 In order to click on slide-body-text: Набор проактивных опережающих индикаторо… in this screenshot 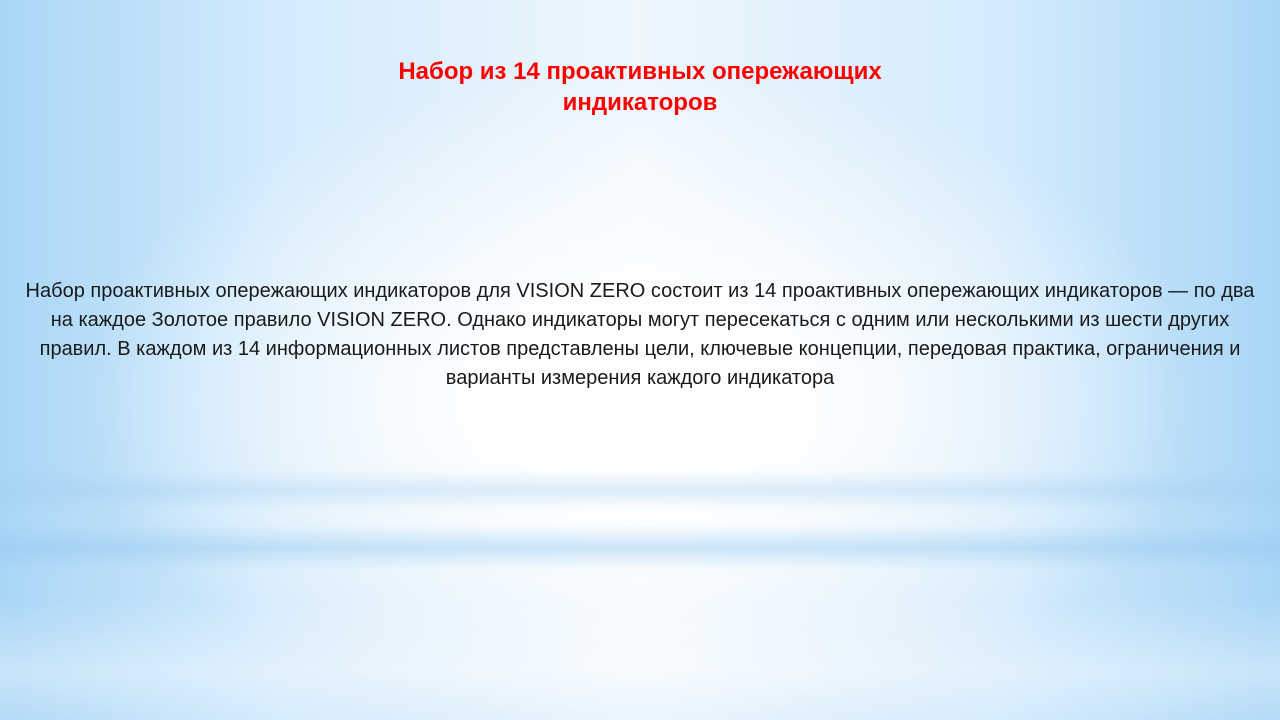, I will do `click(640, 334)`.